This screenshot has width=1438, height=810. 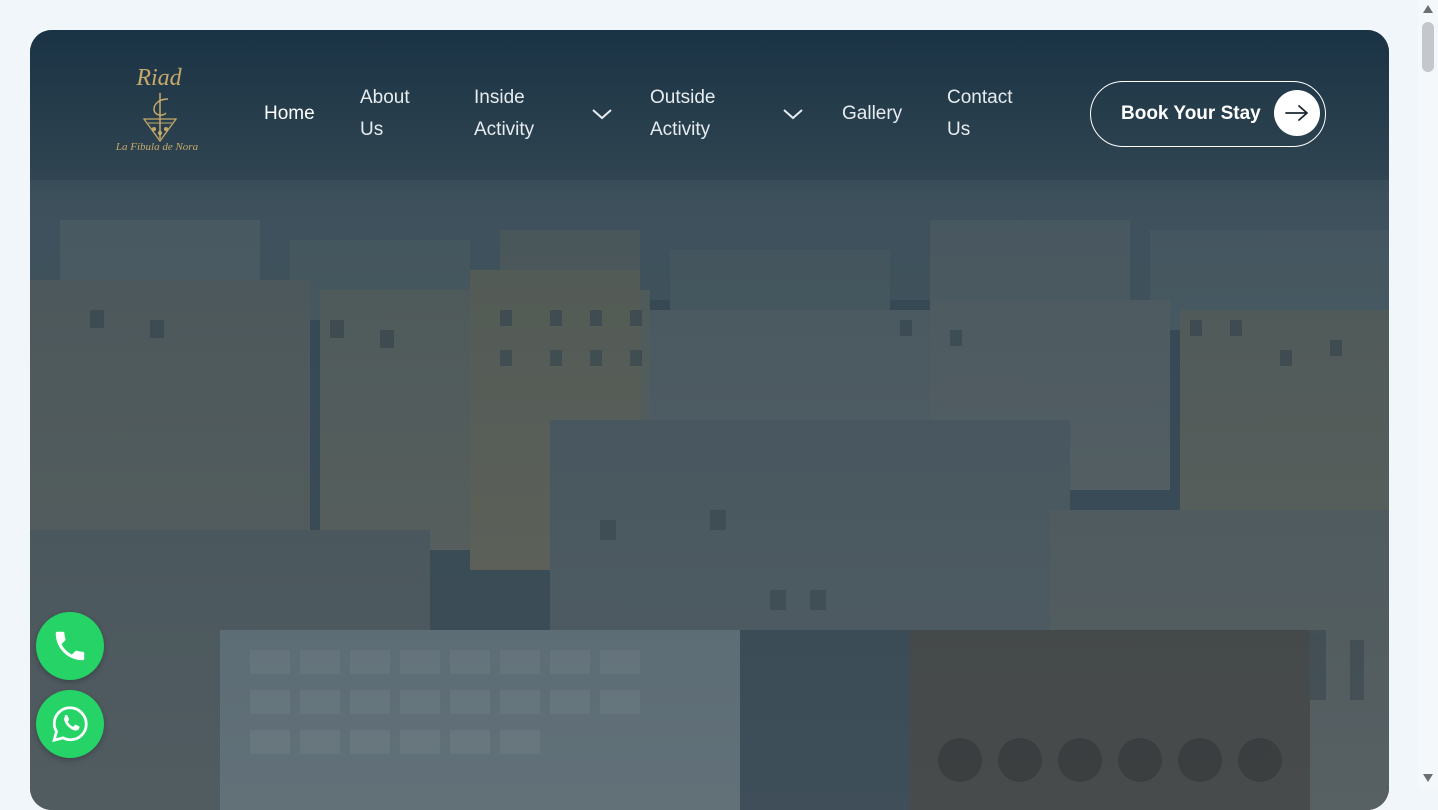 What do you see at coordinates (1297, 113) in the screenshot?
I see `arrow-right-icon` at bounding box center [1297, 113].